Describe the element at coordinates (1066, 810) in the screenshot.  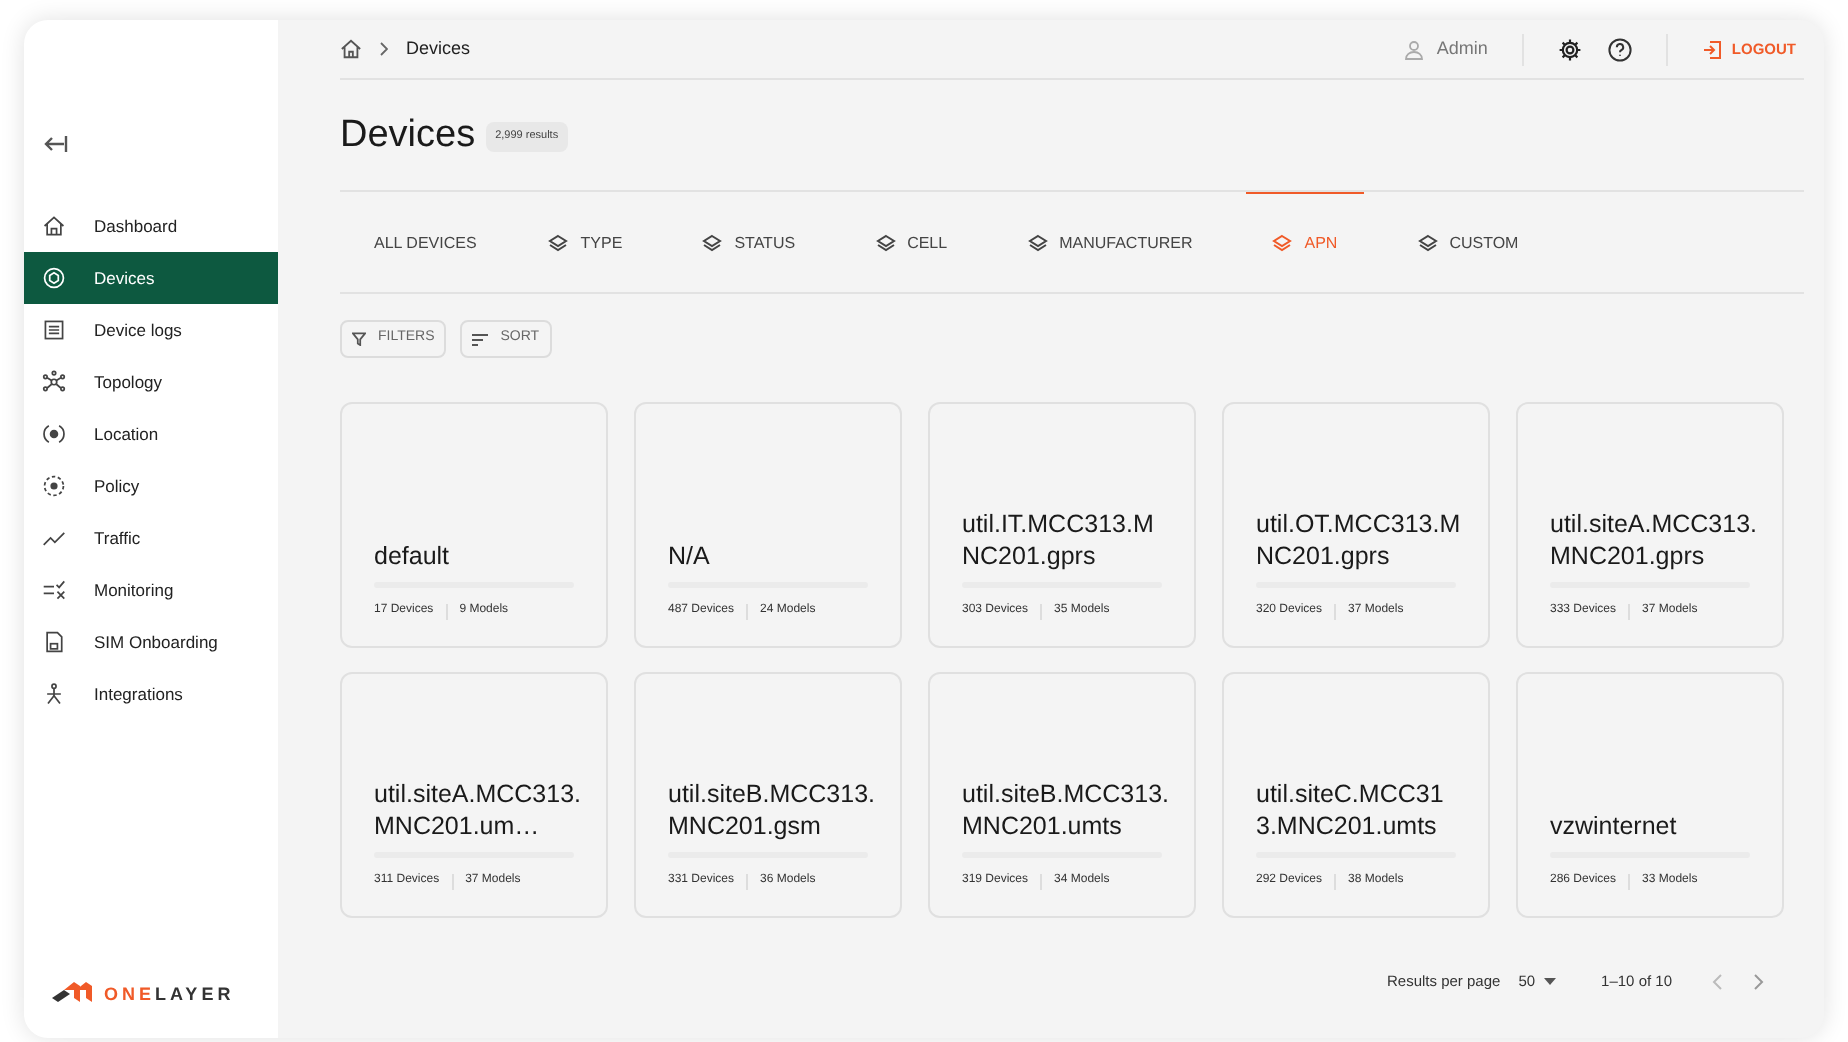
I see `card-title: util.siteB.MCC313.MNC201.umts` at that location.